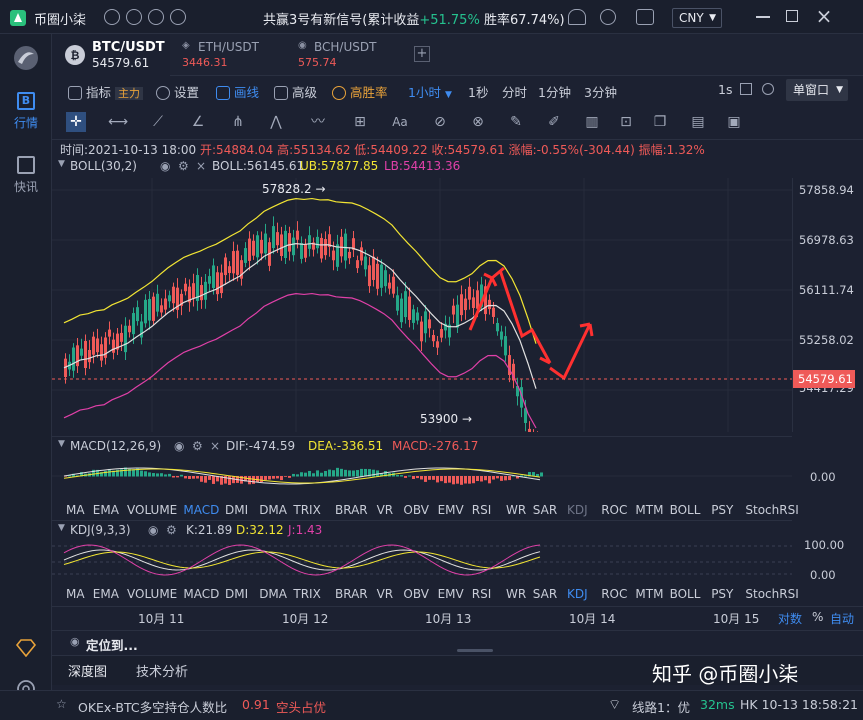  Describe the element at coordinates (87, 670) in the screenshot. I see `tab-depth: 深度图` at that location.